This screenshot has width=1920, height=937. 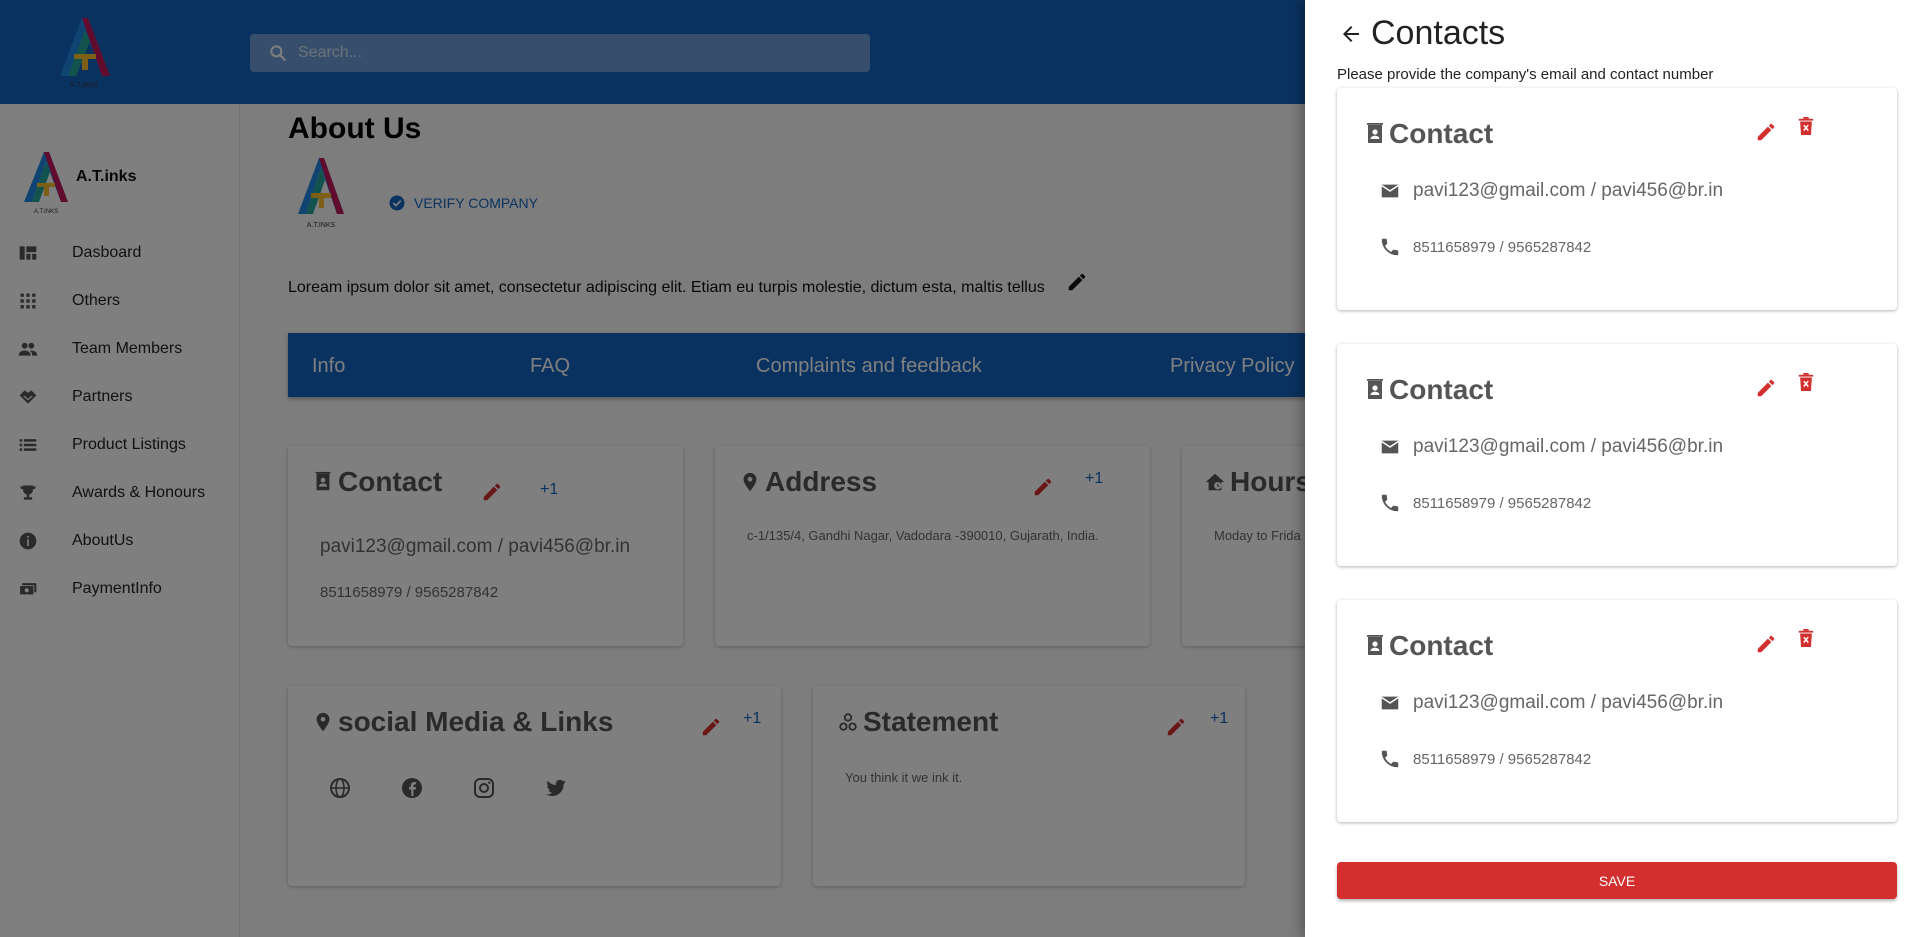 What do you see at coordinates (1617, 880) in the screenshot?
I see `save-button: SAVE` at bounding box center [1617, 880].